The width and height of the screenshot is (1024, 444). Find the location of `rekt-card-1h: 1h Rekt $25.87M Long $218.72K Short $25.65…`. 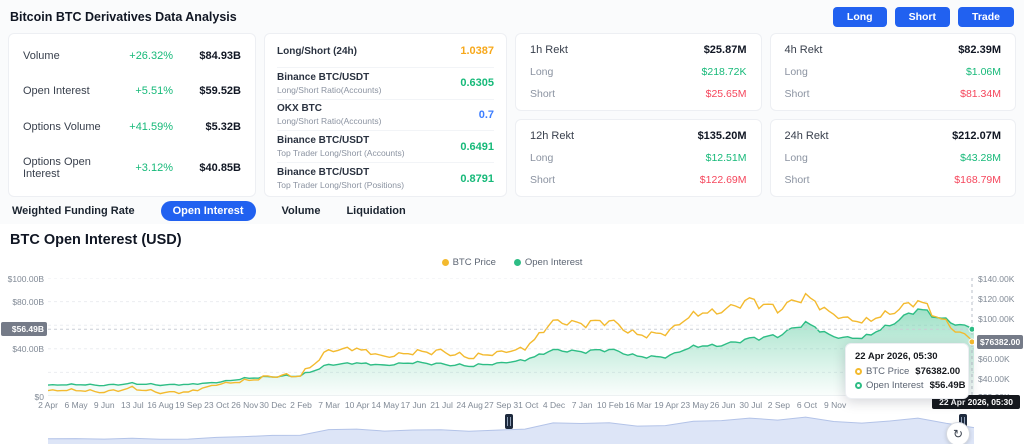

rekt-card-1h: 1h Rekt $25.87M Long $218.72K Short $25.65… is located at coordinates (638, 72).